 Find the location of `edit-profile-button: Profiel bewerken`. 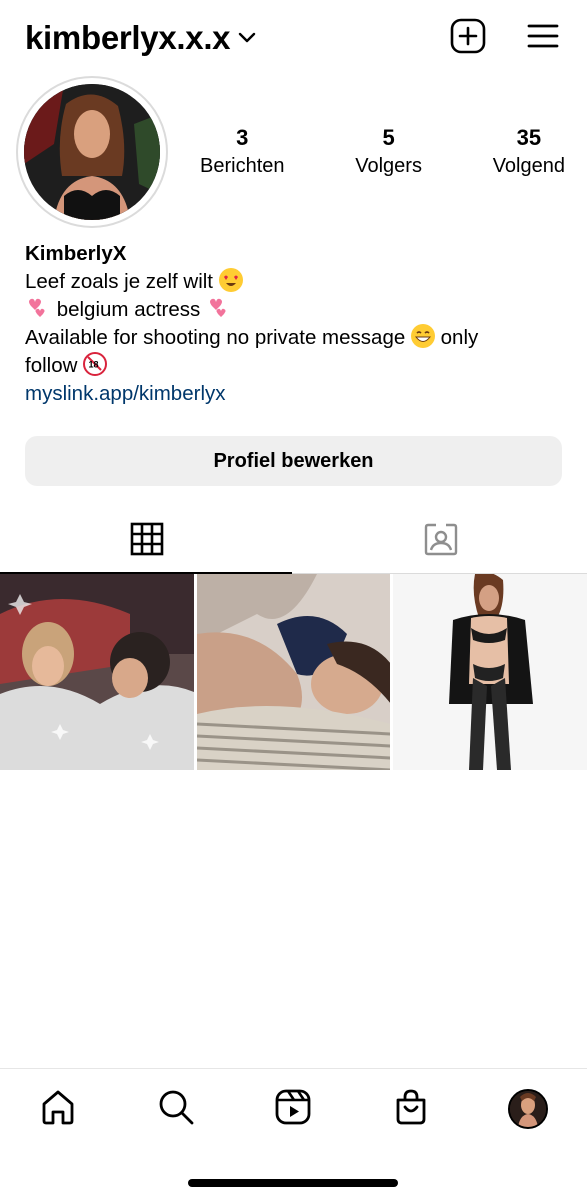

edit-profile-button: Profiel bewerken is located at coordinates (293, 461).